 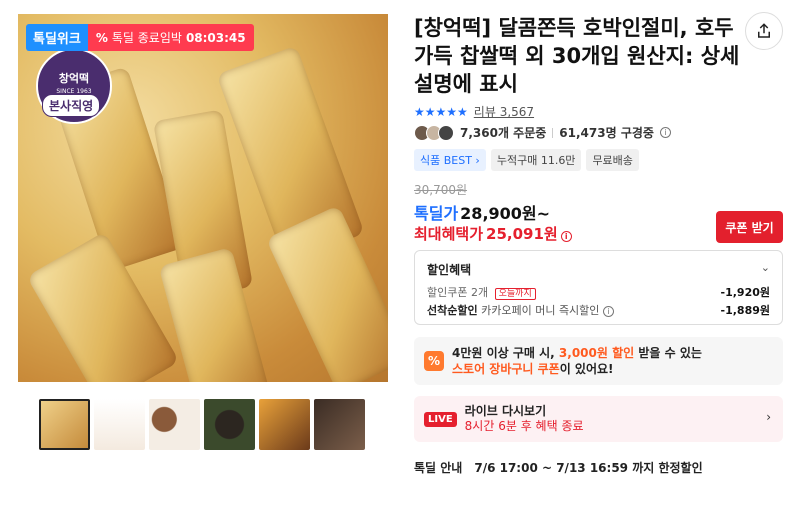 What do you see at coordinates (768, 417) in the screenshot?
I see `chevron-right-icon: ›` at bounding box center [768, 417].